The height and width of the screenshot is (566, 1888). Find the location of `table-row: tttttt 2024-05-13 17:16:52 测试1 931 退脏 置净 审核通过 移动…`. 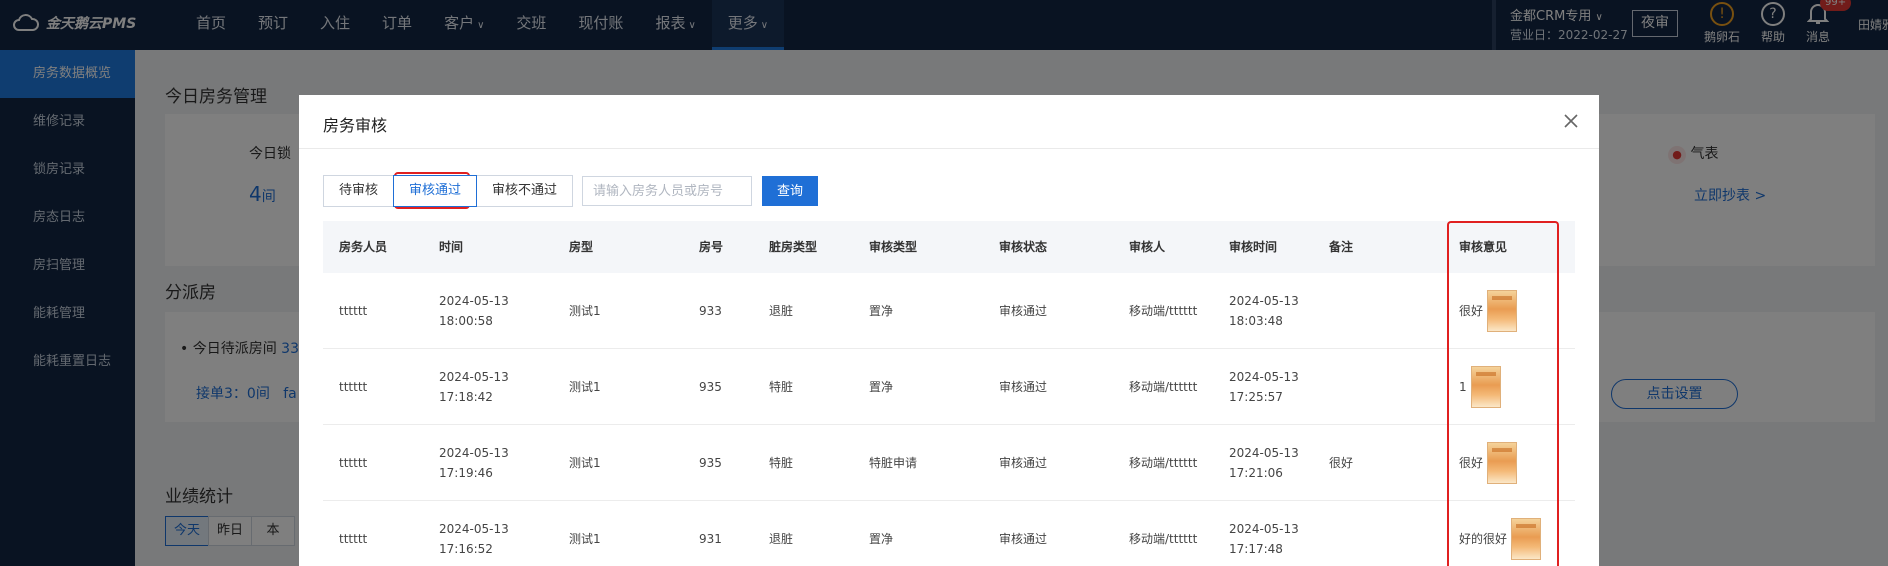

table-row: tttttt 2024-05-13 17:16:52 测试1 931 退脏 置净 审核通过 移动… is located at coordinates (949, 533).